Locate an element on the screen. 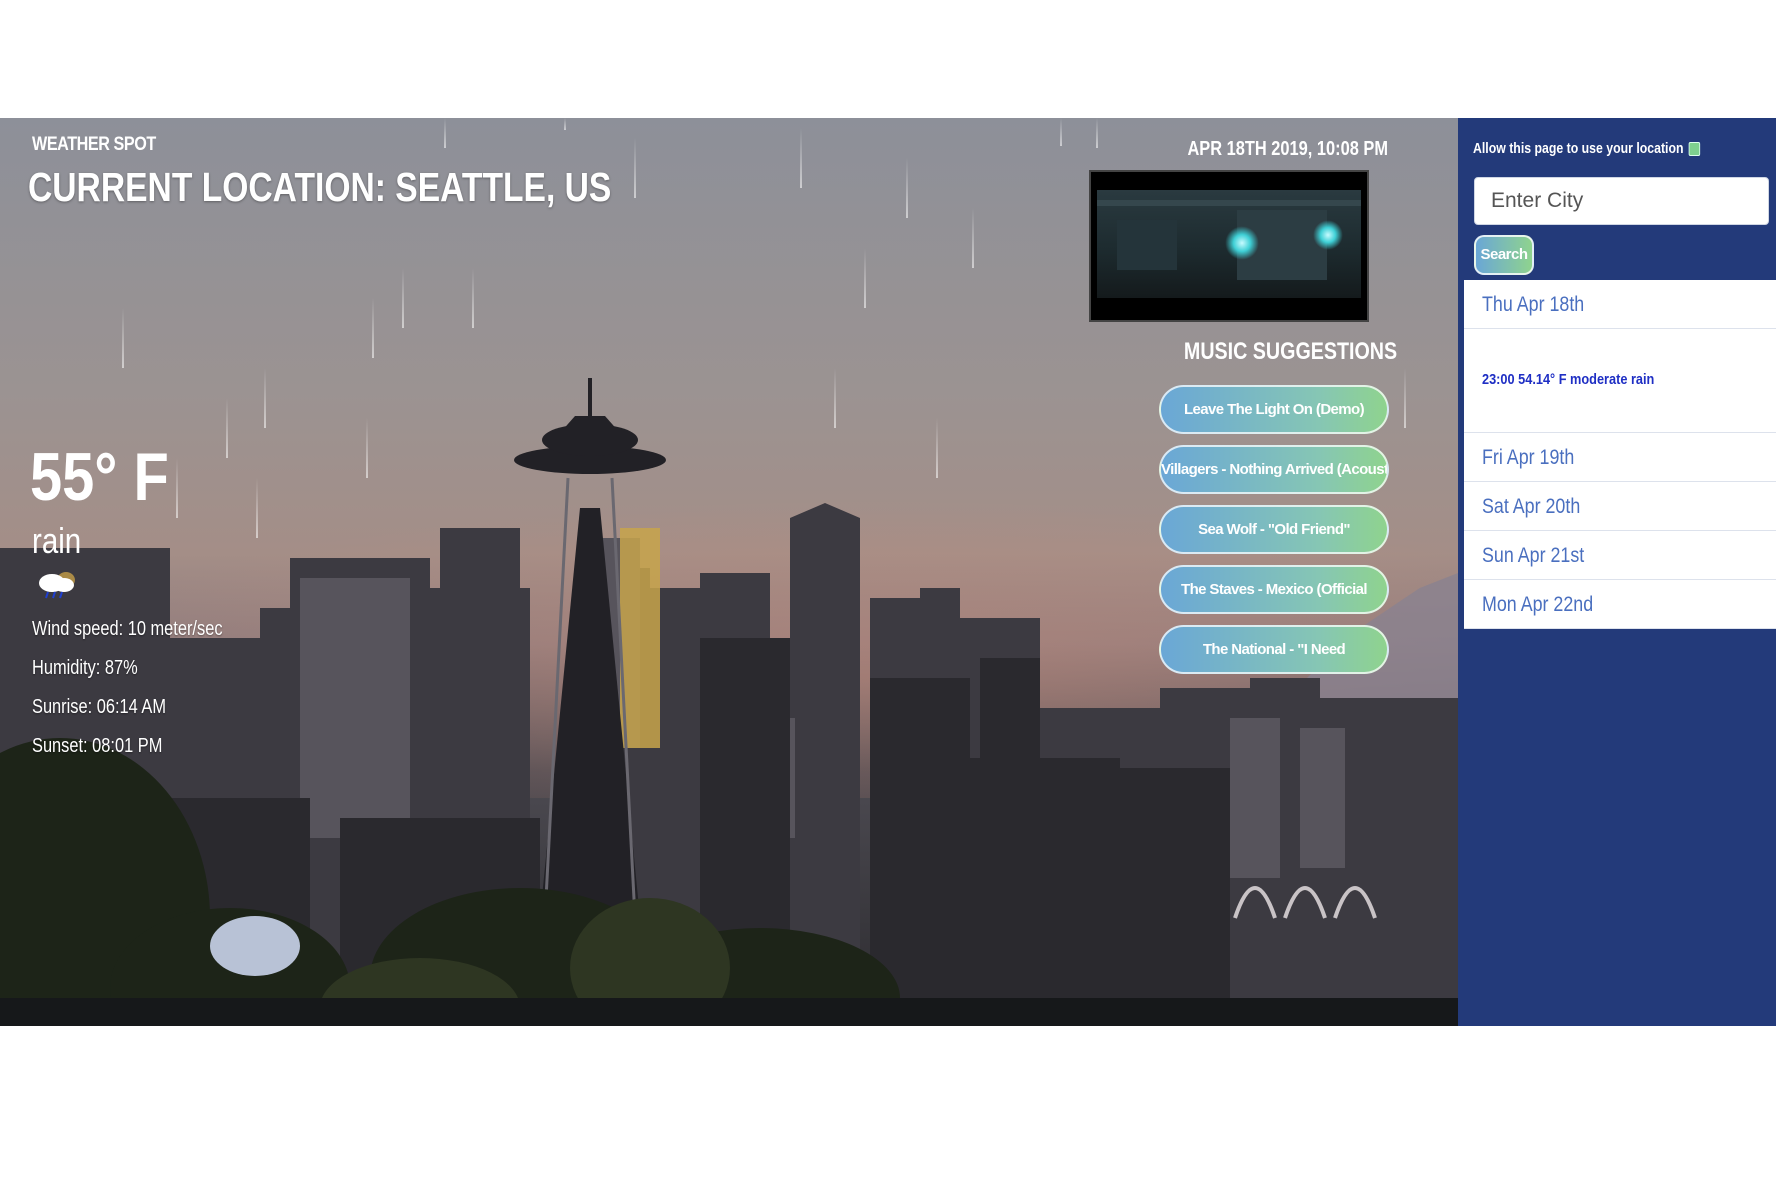  brand-logo-text: WEATHER SPOT is located at coordinates (94, 144).